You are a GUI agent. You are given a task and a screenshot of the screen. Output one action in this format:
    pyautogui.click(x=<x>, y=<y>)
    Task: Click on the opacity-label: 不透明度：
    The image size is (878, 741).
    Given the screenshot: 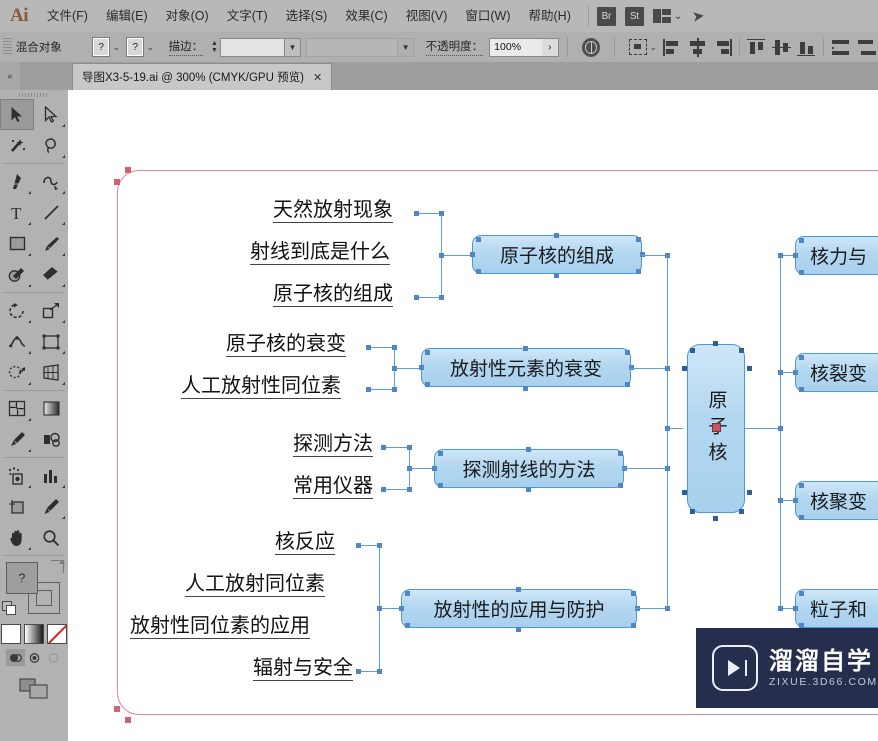 What is the action you would take?
    pyautogui.click(x=454, y=47)
    